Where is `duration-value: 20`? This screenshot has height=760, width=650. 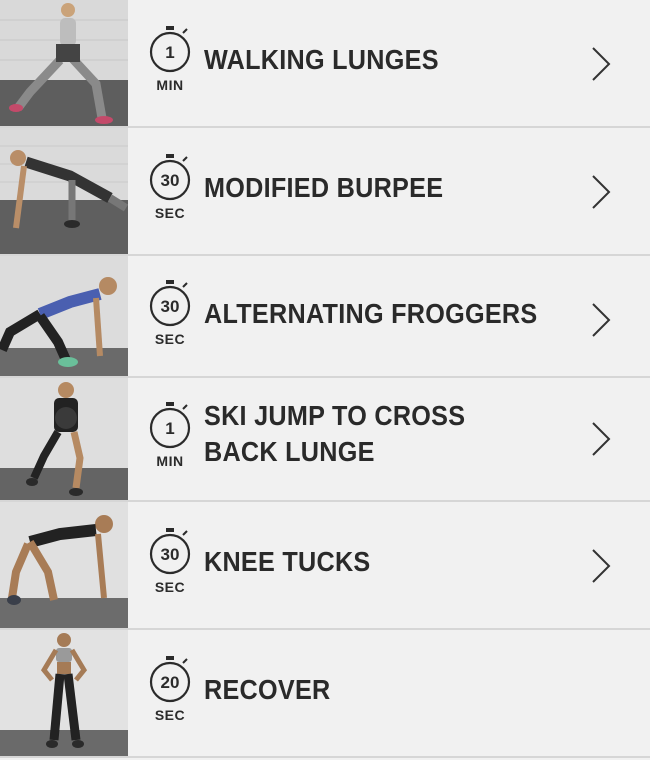
duration-value: 20 is located at coordinates (170, 682).